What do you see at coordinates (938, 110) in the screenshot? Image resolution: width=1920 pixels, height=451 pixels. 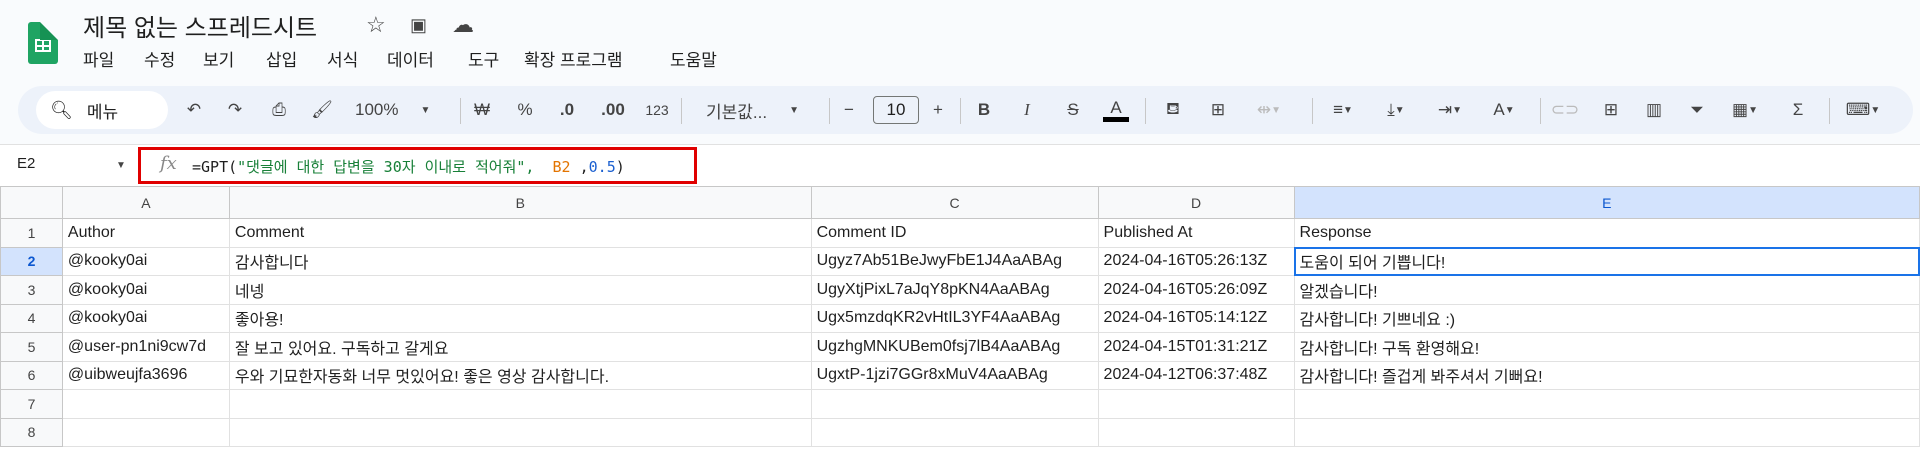 I see `increase-font-size-button: +` at bounding box center [938, 110].